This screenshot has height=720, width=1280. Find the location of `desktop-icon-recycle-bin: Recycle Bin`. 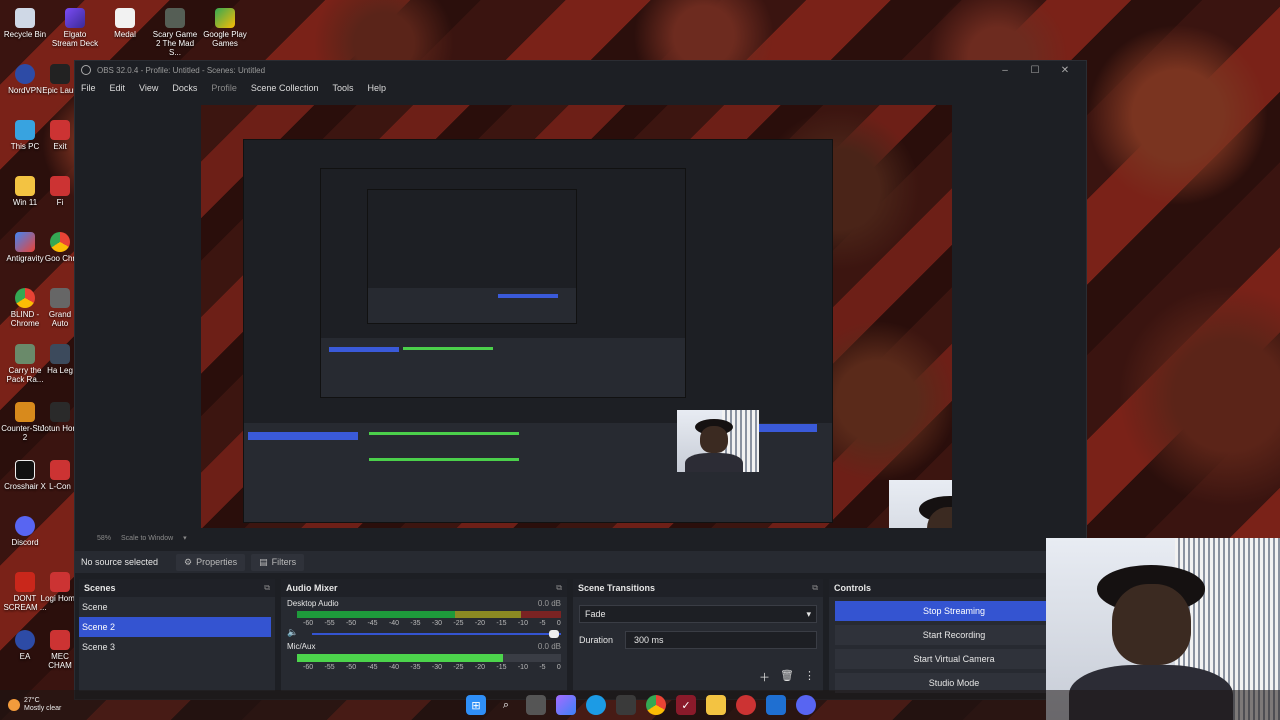

desktop-icon-recycle-bin: Recycle Bin is located at coordinates (25, 23).